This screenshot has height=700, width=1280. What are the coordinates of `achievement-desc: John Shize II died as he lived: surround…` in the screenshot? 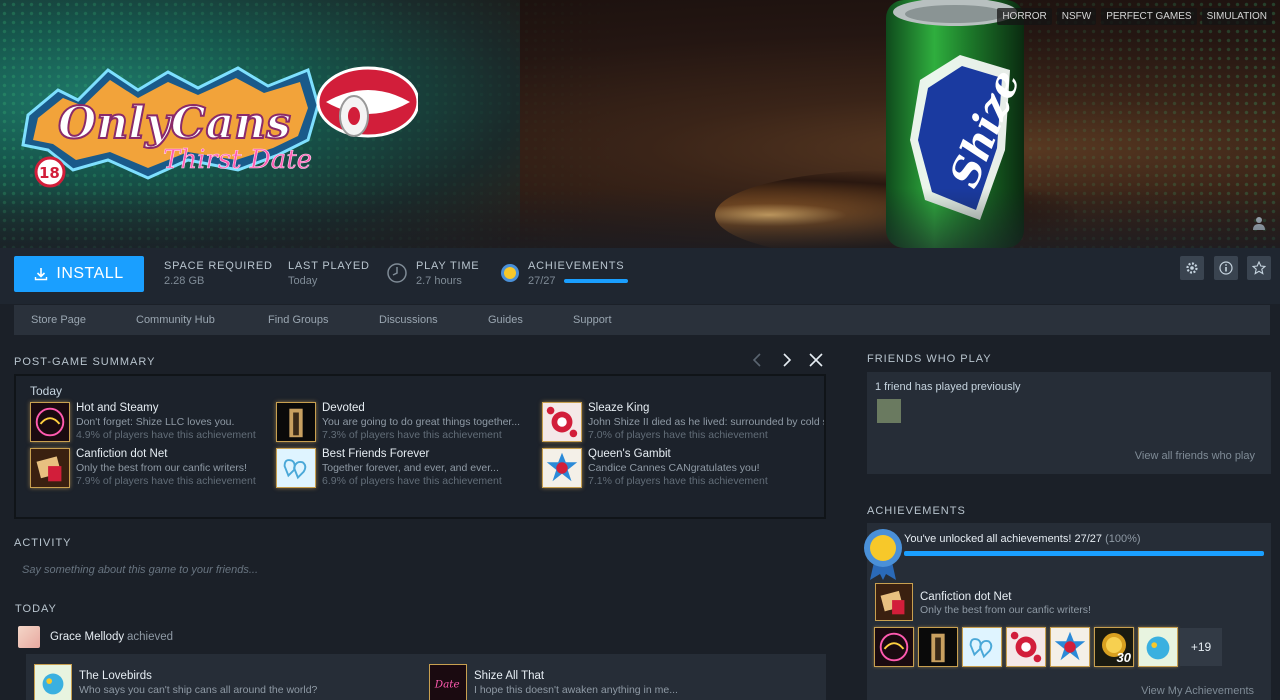 It's located at (707, 422).